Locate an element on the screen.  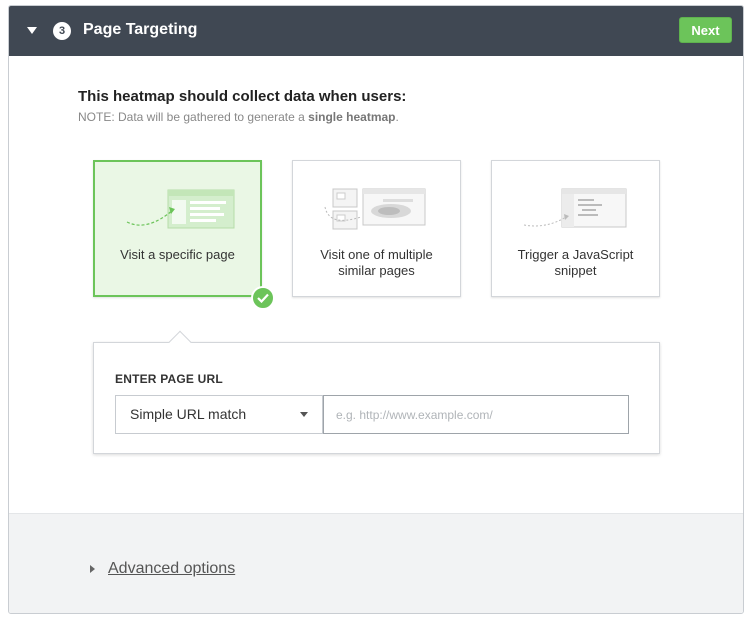
select-caret-icon is located at coordinates (304, 414).